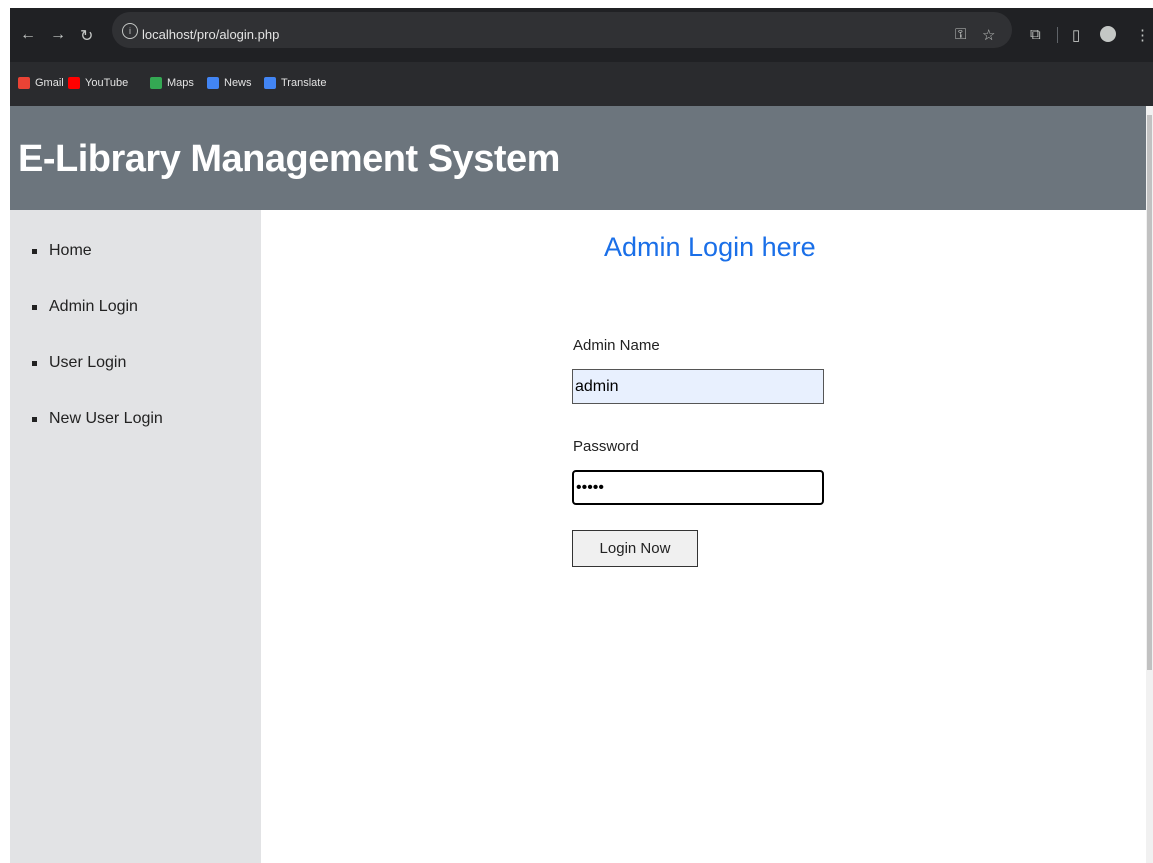 This screenshot has width=1153, height=863. I want to click on sidebar-item-user-login: User Login, so click(79, 363).